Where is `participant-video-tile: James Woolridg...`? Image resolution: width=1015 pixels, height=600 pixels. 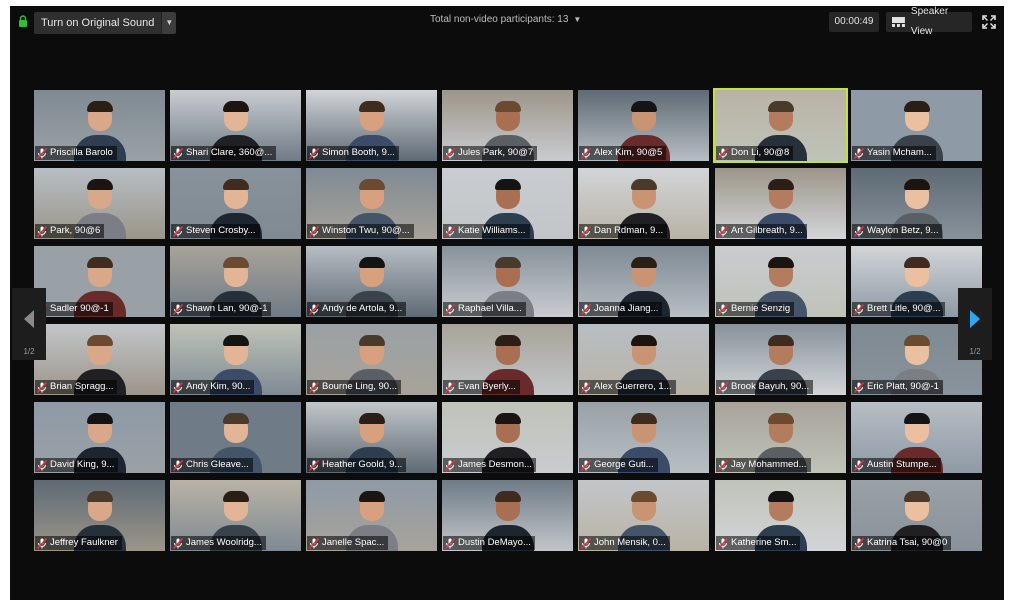
participant-video-tile: James Woolridg... is located at coordinates (235, 515).